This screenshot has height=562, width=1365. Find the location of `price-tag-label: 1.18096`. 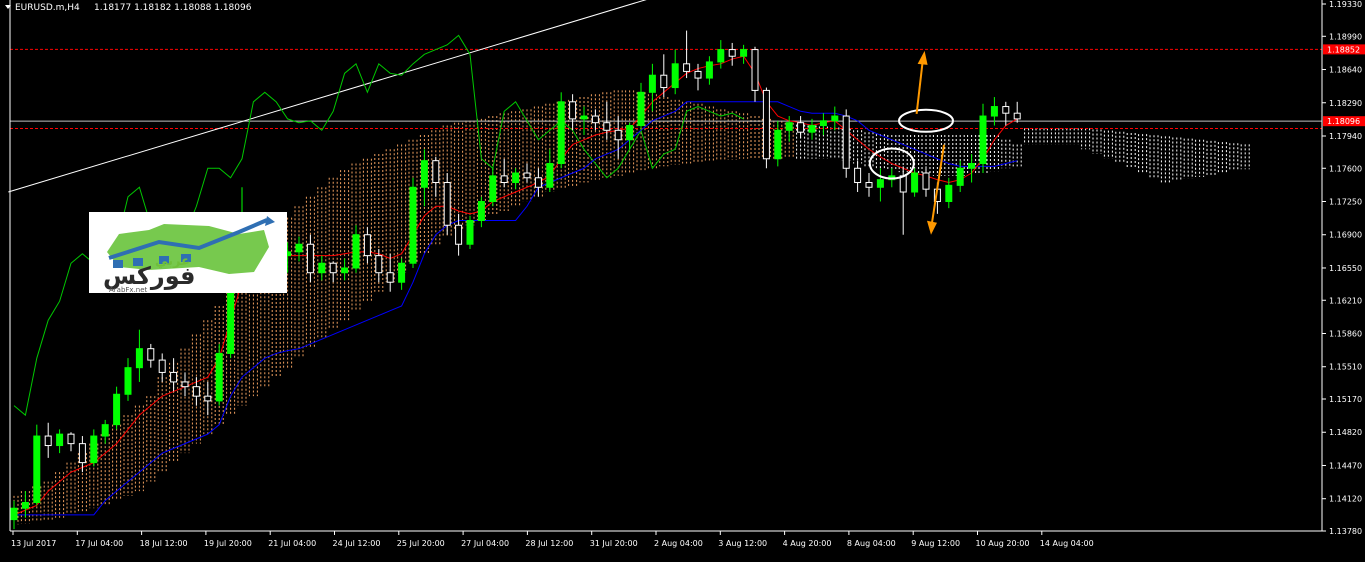

price-tag-label: 1.18096 is located at coordinates (1343, 121).